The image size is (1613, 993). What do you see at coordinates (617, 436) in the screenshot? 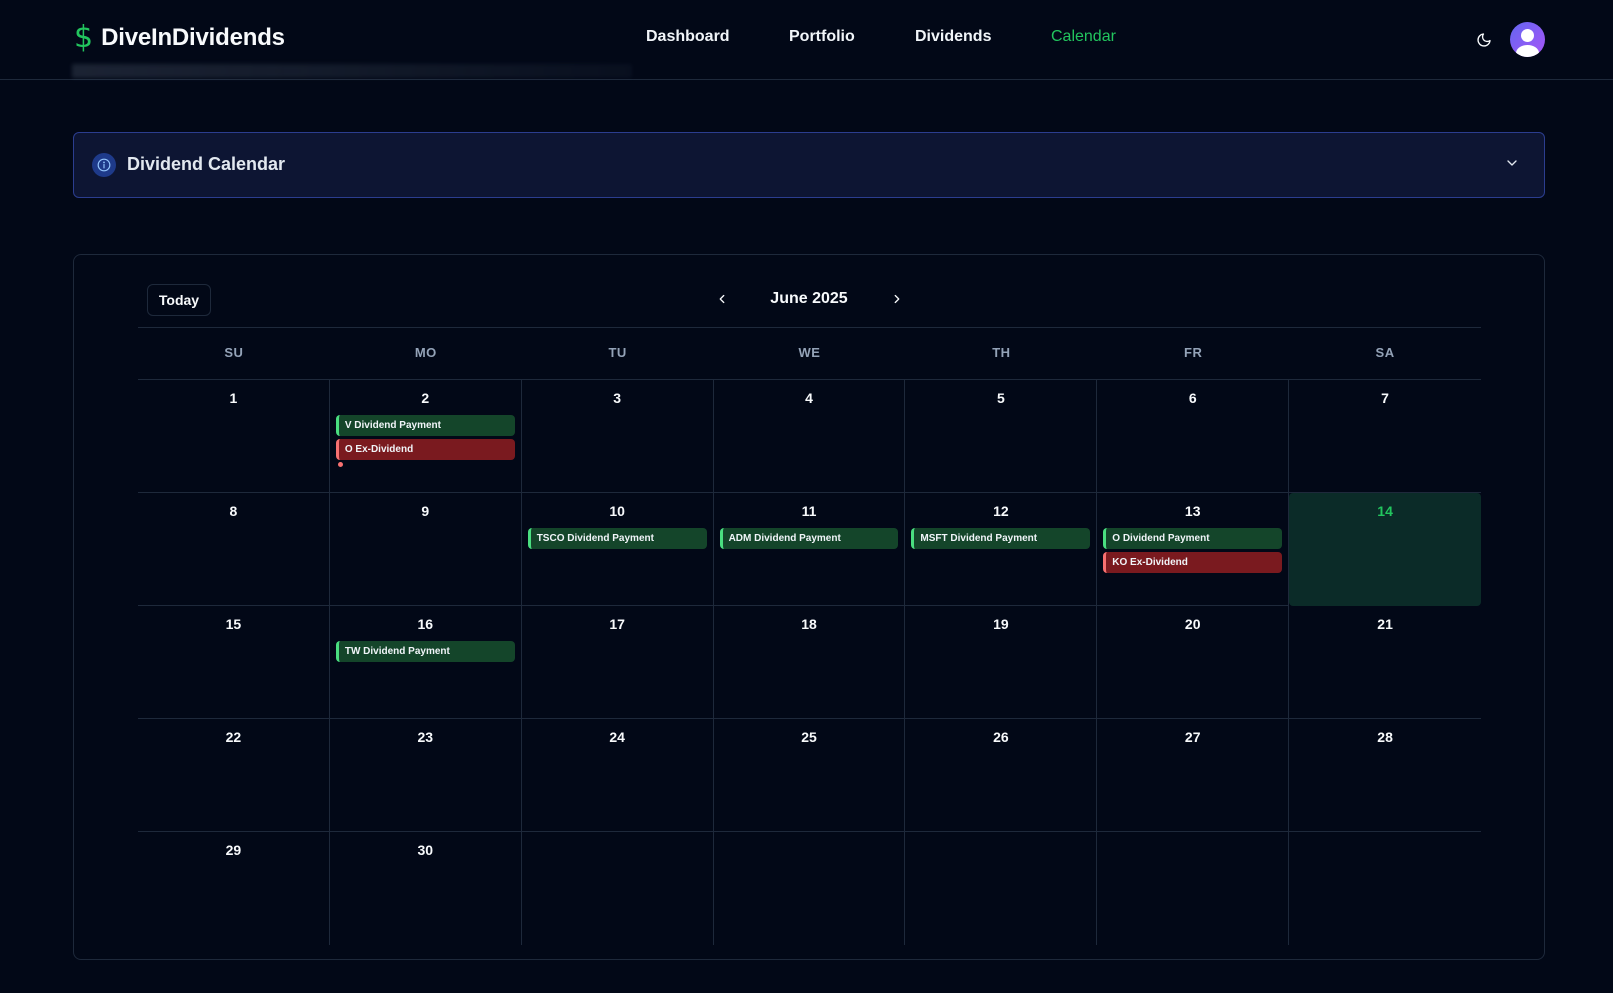
I see `day-cell: 3` at bounding box center [617, 436].